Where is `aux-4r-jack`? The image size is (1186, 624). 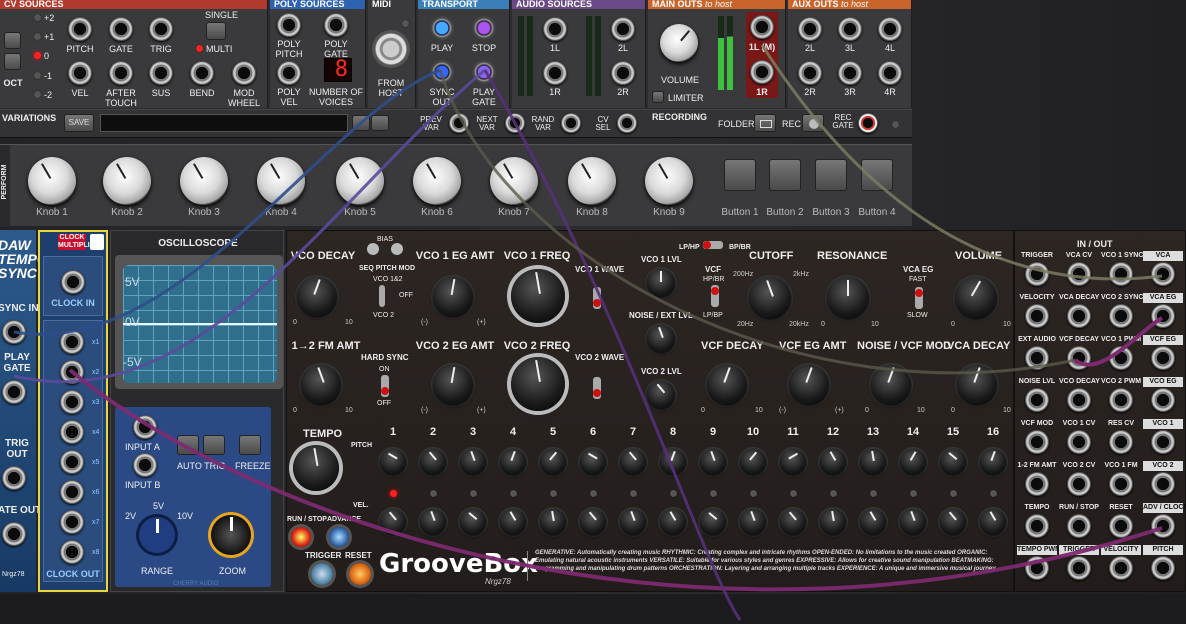 aux-4r-jack is located at coordinates (890, 73).